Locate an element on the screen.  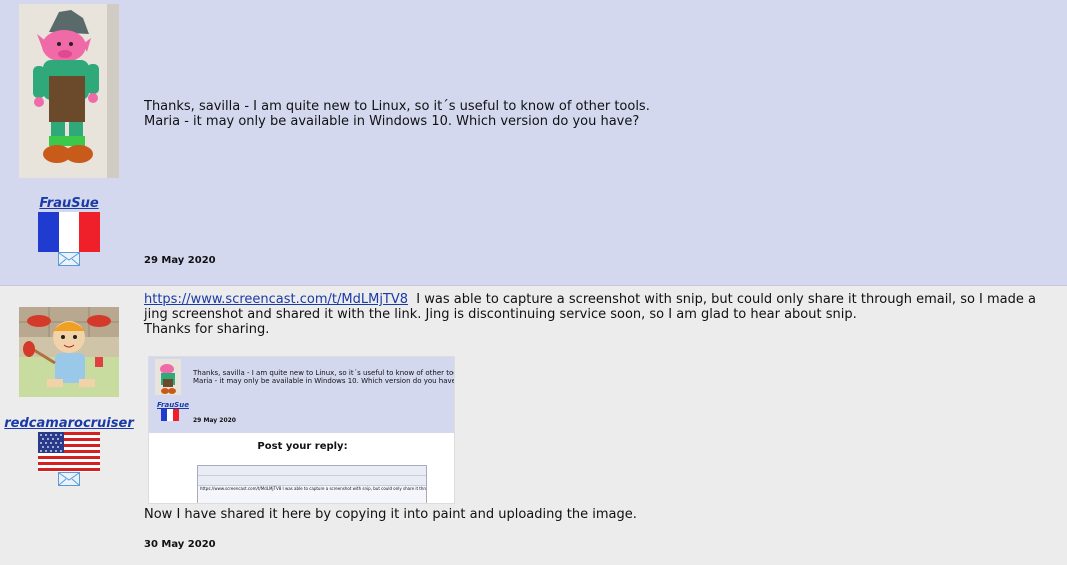
france-flag-icon is located at coordinates (69, 232).